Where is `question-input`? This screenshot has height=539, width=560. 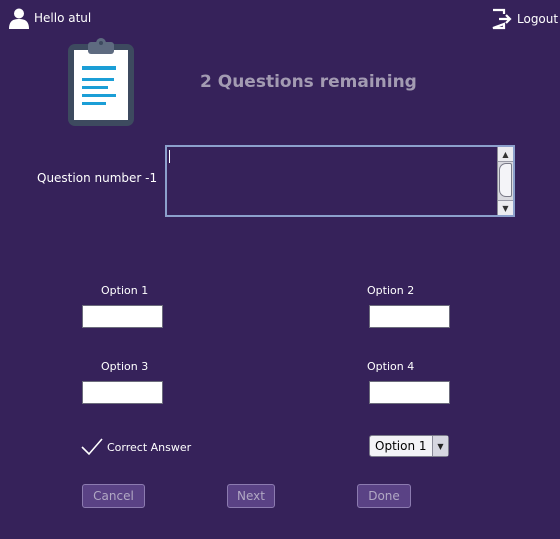
question-input is located at coordinates (331, 181).